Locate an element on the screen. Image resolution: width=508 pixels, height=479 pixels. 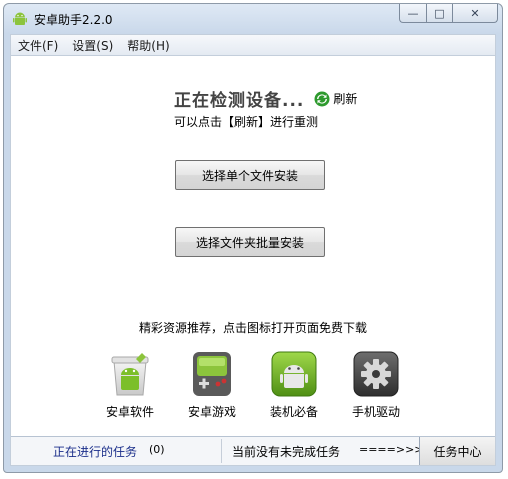
window-controls: — □ ✕ is located at coordinates (448, 14).